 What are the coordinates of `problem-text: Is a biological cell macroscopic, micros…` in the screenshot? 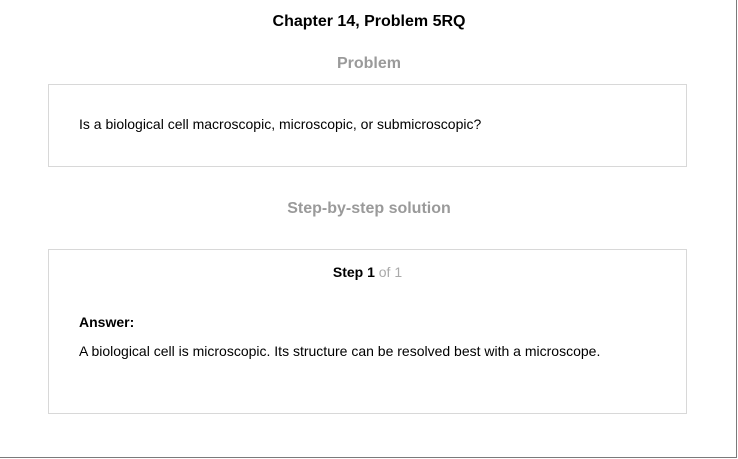 It's located at (280, 124).